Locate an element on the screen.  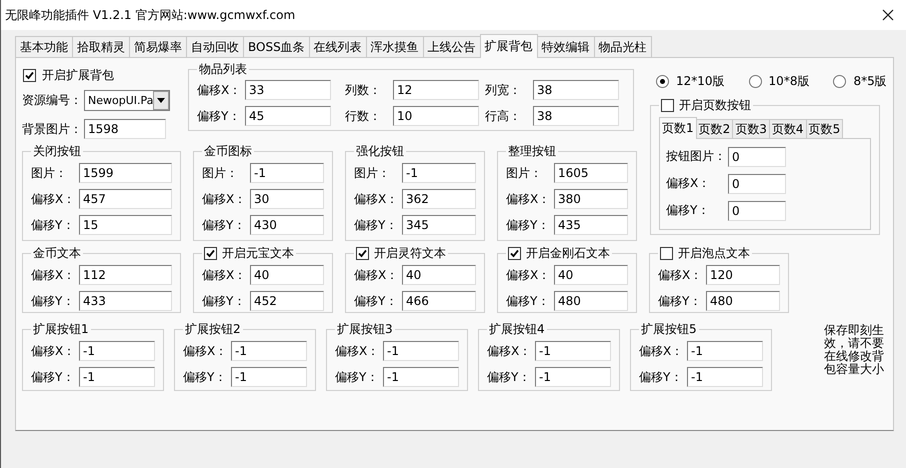
input-field: 10 is located at coordinates (436, 116).